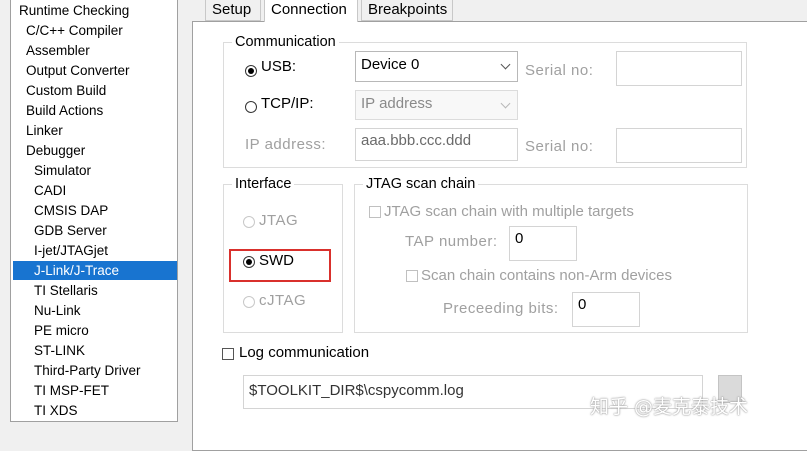 This screenshot has height=451, width=807. What do you see at coordinates (287, 103) in the screenshot?
I see `tcpip-label: TCP/IP:` at bounding box center [287, 103].